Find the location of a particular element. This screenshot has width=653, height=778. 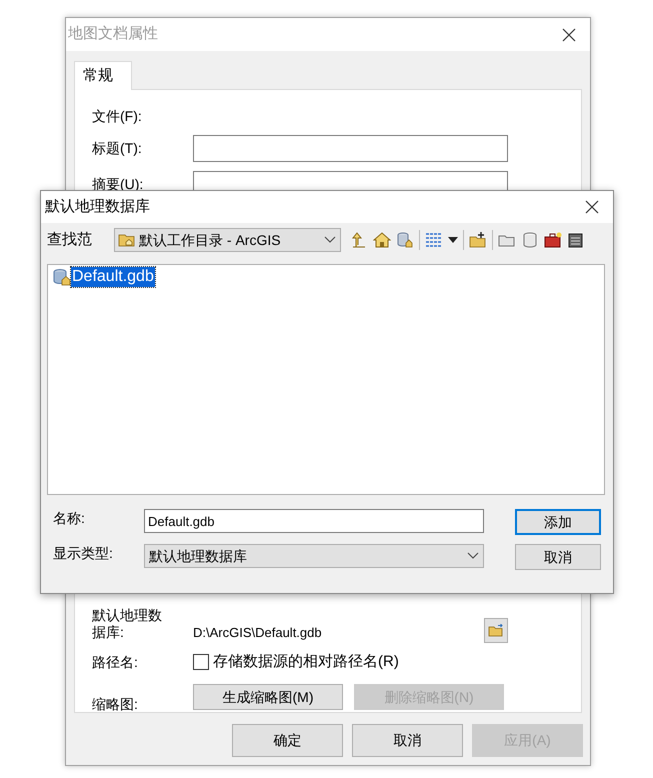

window-title: 地图文档属性 is located at coordinates (113, 34).